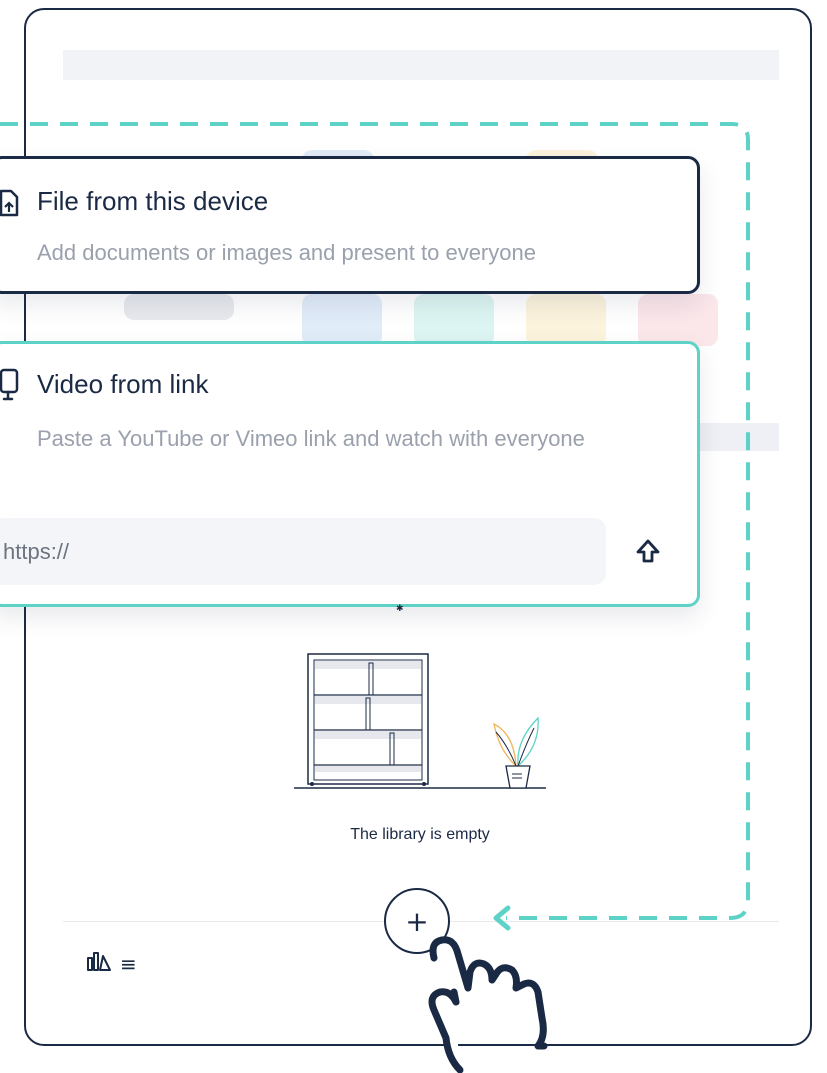 This screenshot has height=1073, width=827. Describe the element at coordinates (153, 201) in the screenshot. I see `file-option-title: File from this device` at that location.